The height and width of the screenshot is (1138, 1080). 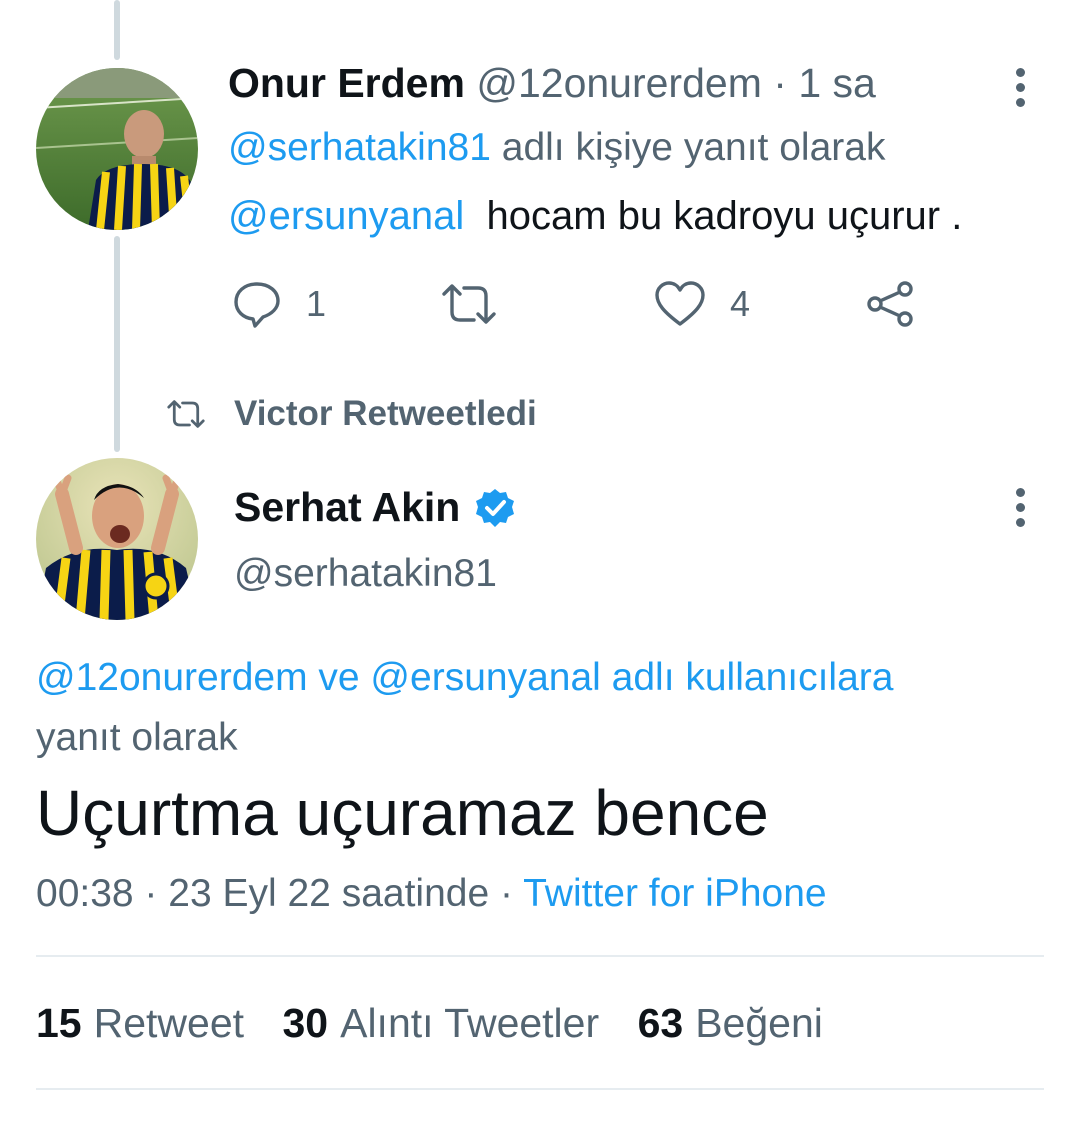 I want to click on main-tweet-timestamp: 00:38 · 23 Eyl 22 saatinde ·, so click(x=274, y=893).